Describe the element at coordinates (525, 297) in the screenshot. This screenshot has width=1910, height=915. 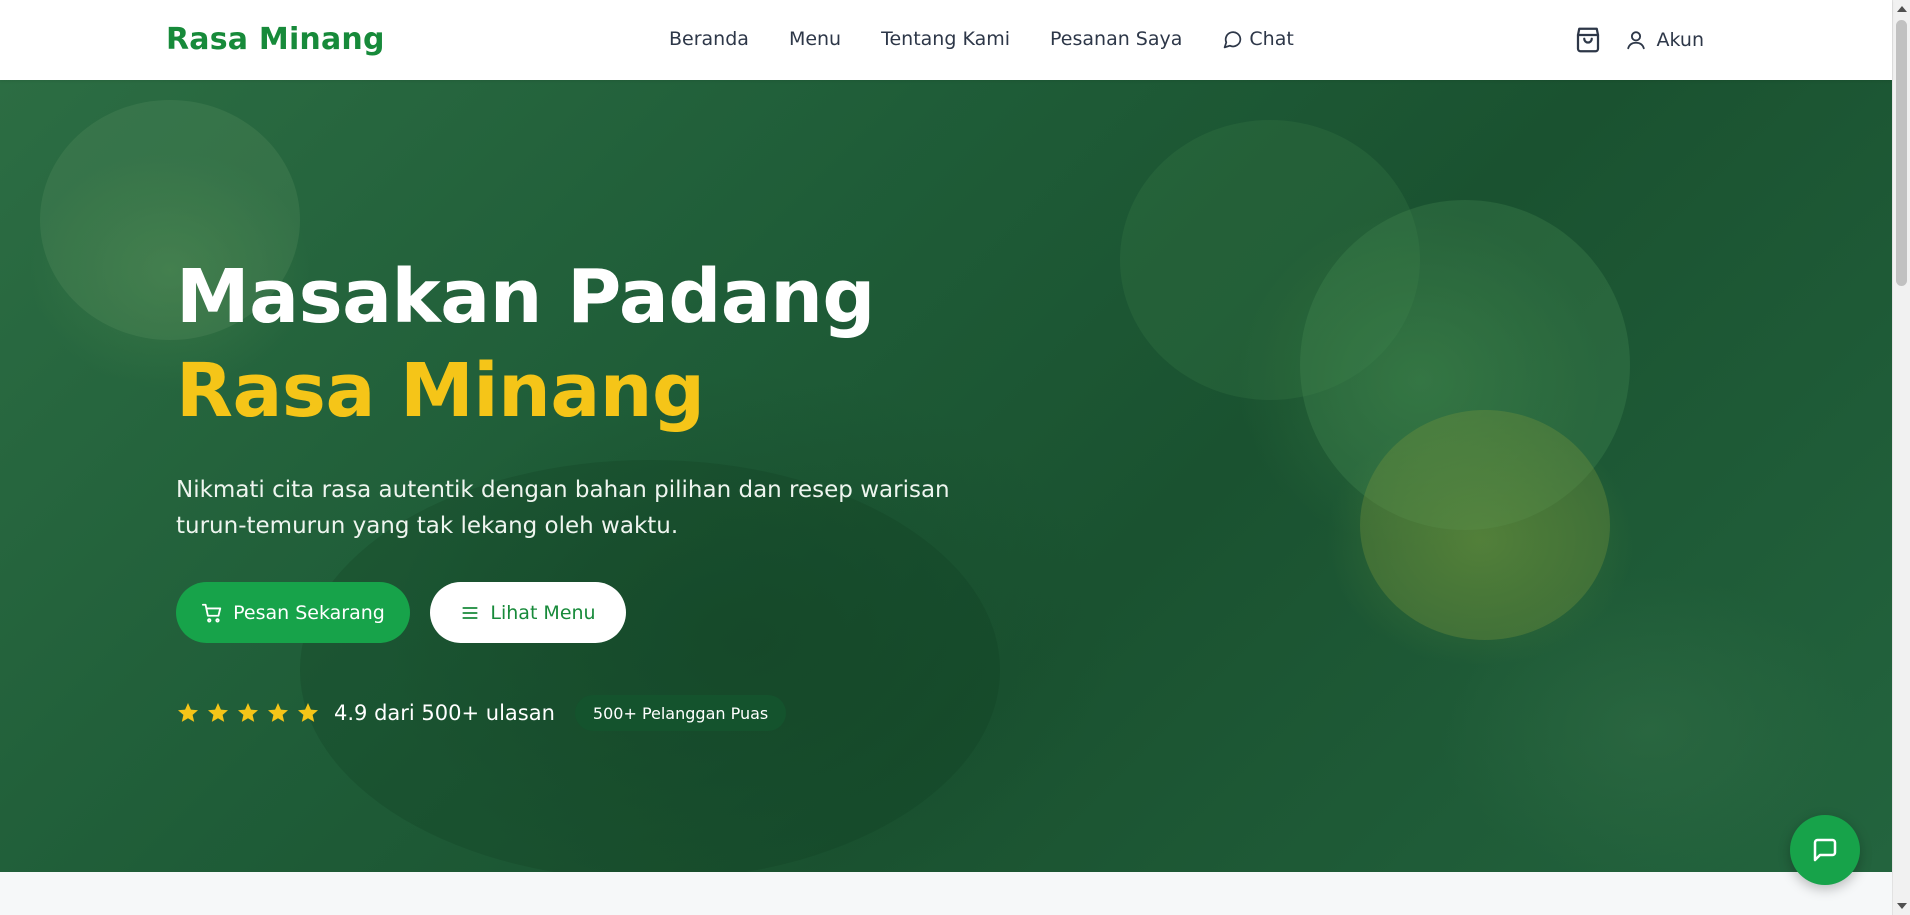
I see `hero-title-main: Masakan Padang` at that location.